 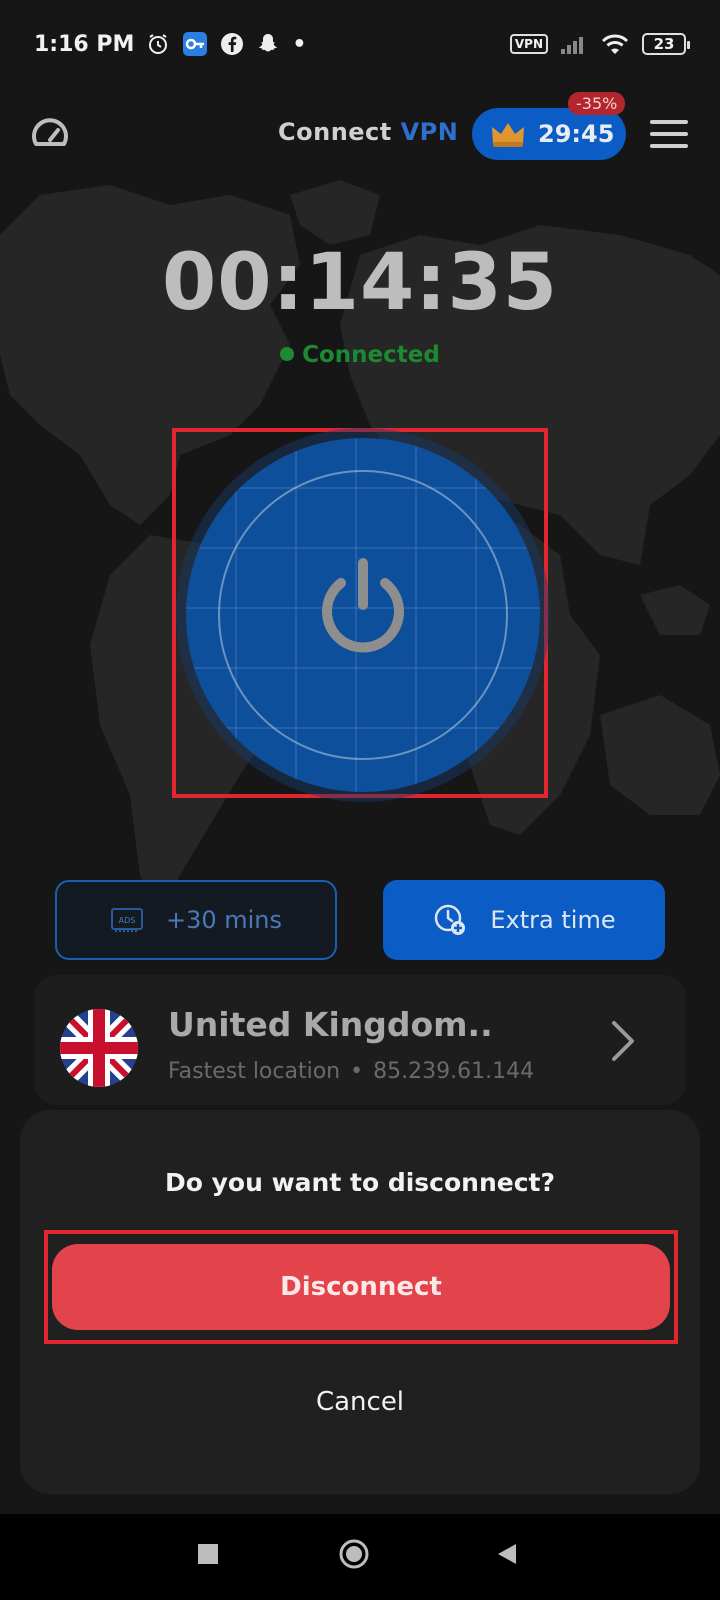 What do you see at coordinates (287, 354) in the screenshot?
I see `status-dot-icon` at bounding box center [287, 354].